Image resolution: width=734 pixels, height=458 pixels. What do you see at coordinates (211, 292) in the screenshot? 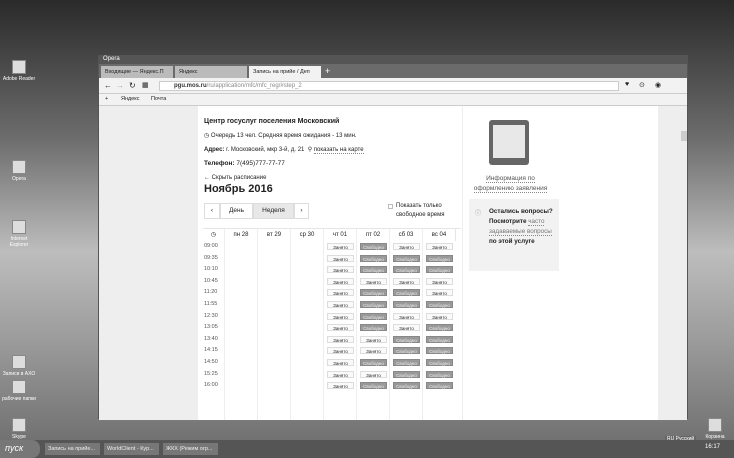
I see `time-label: 11:20` at bounding box center [211, 292].